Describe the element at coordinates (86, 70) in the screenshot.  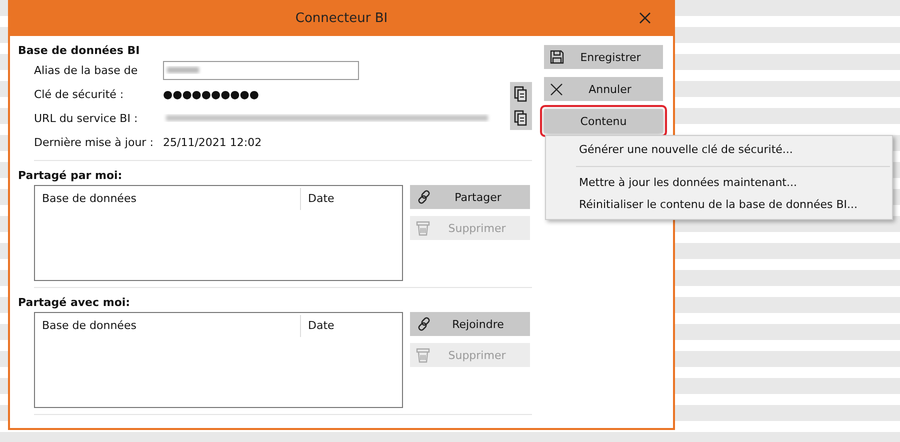
I see `field-label: Alias de la base de` at that location.